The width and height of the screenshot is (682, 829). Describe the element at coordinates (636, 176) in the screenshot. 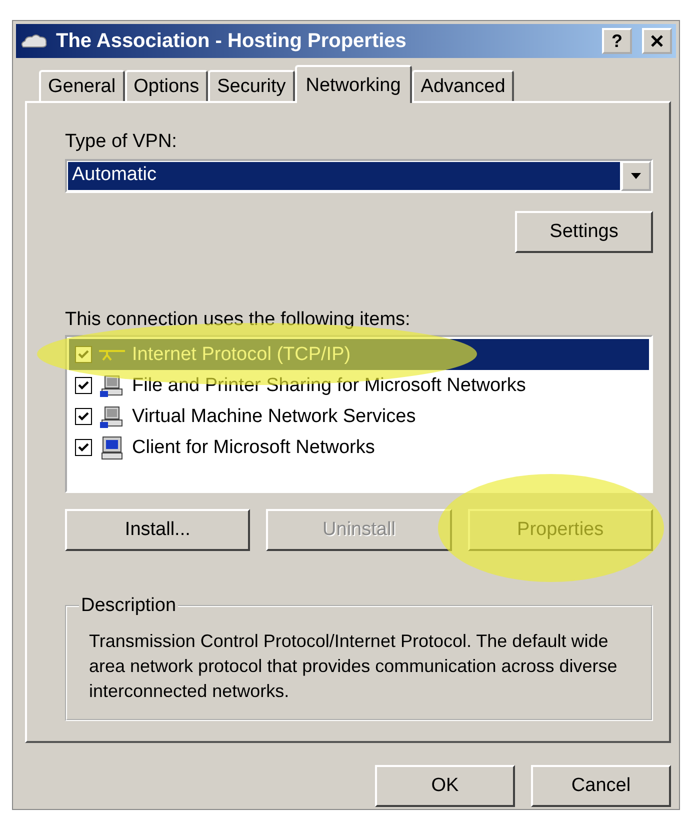

I see `caret-icon` at that location.